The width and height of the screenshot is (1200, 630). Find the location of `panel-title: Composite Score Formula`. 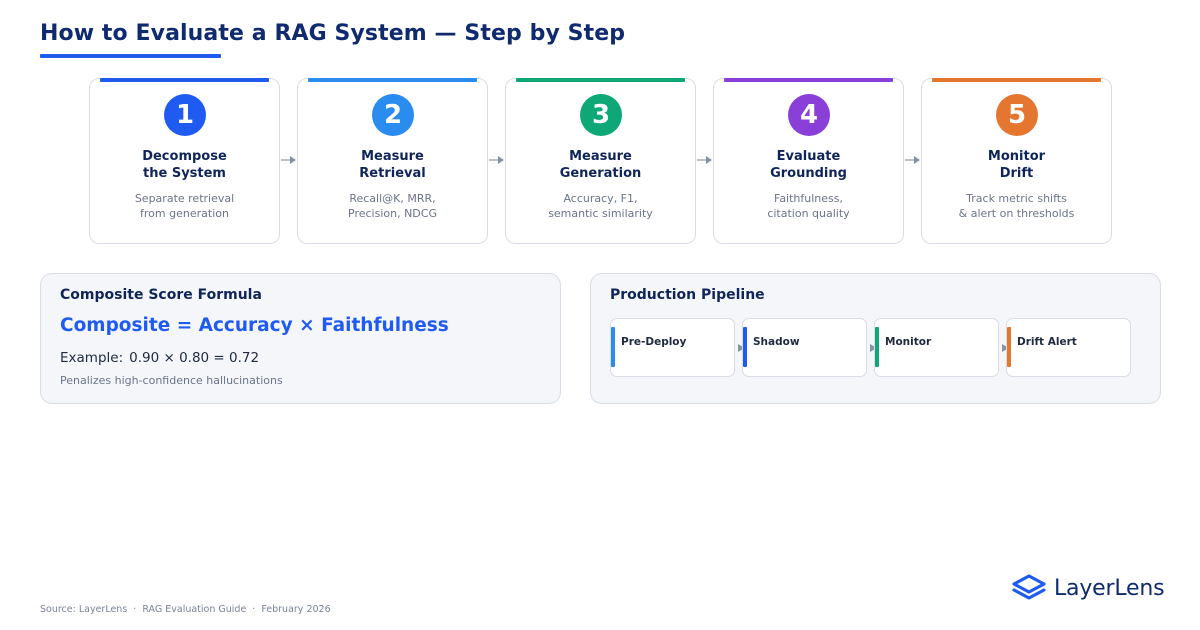

panel-title: Composite Score Formula is located at coordinates (161, 295).